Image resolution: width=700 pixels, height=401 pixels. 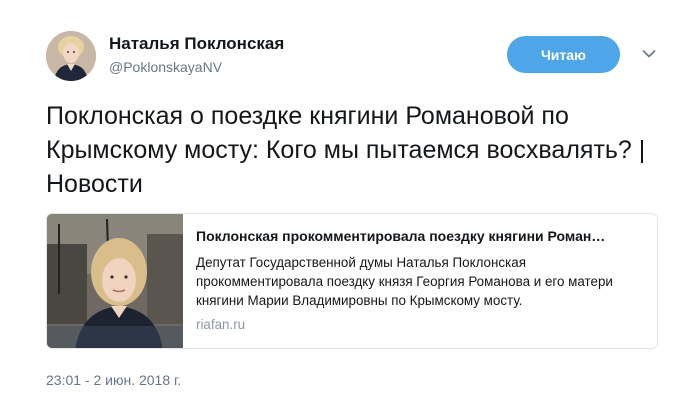 What do you see at coordinates (649, 54) in the screenshot?
I see `chevron-down-icon` at bounding box center [649, 54].